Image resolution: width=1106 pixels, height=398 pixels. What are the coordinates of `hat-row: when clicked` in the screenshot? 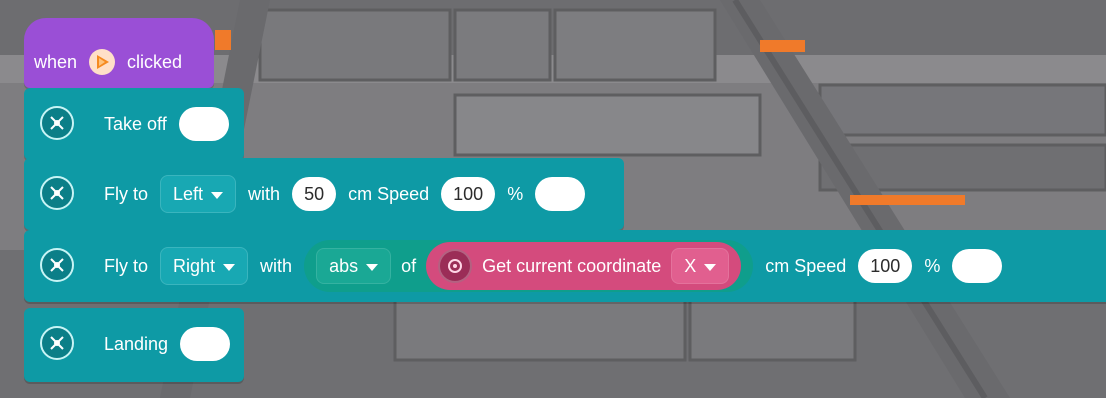 It's located at (108, 62).